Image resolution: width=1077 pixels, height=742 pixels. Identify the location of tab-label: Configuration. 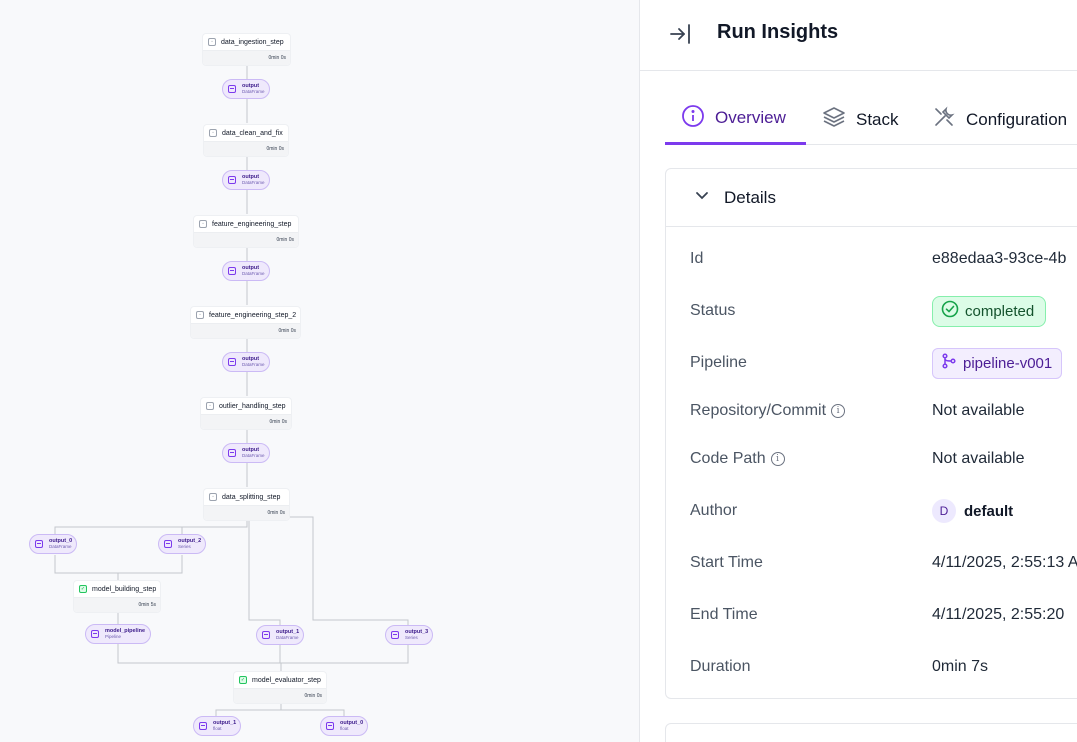
(1017, 119).